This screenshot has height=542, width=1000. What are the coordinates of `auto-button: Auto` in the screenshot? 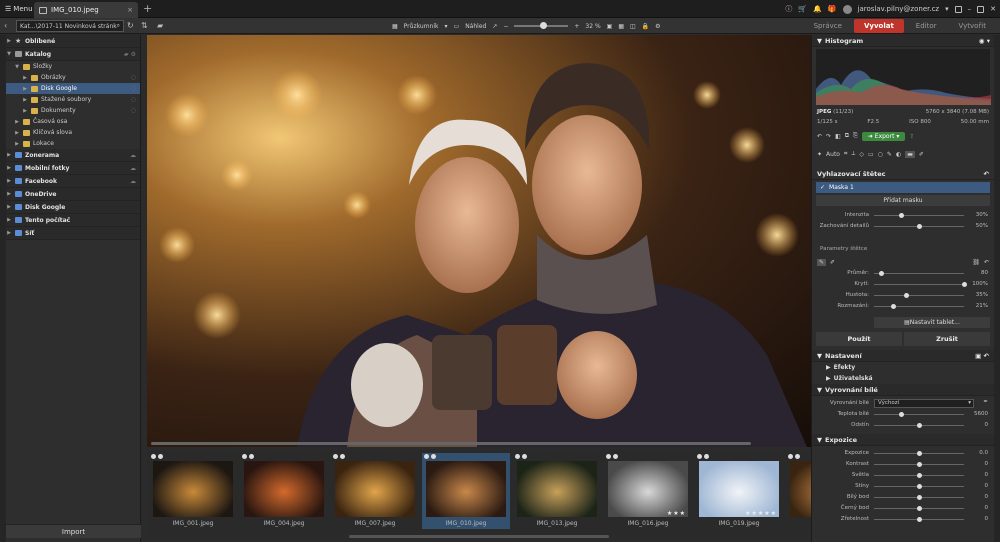 It's located at (833, 154).